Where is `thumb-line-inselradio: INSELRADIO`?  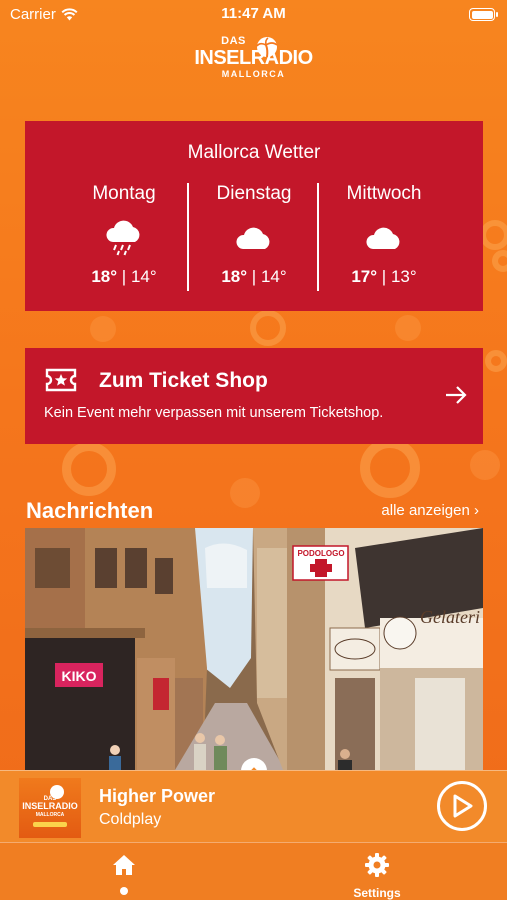
thumb-line-inselradio: INSELRADIO is located at coordinates (50, 806).